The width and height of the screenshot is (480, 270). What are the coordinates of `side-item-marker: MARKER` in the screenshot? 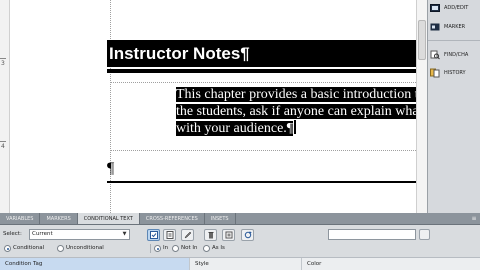 It's located at (455, 27).